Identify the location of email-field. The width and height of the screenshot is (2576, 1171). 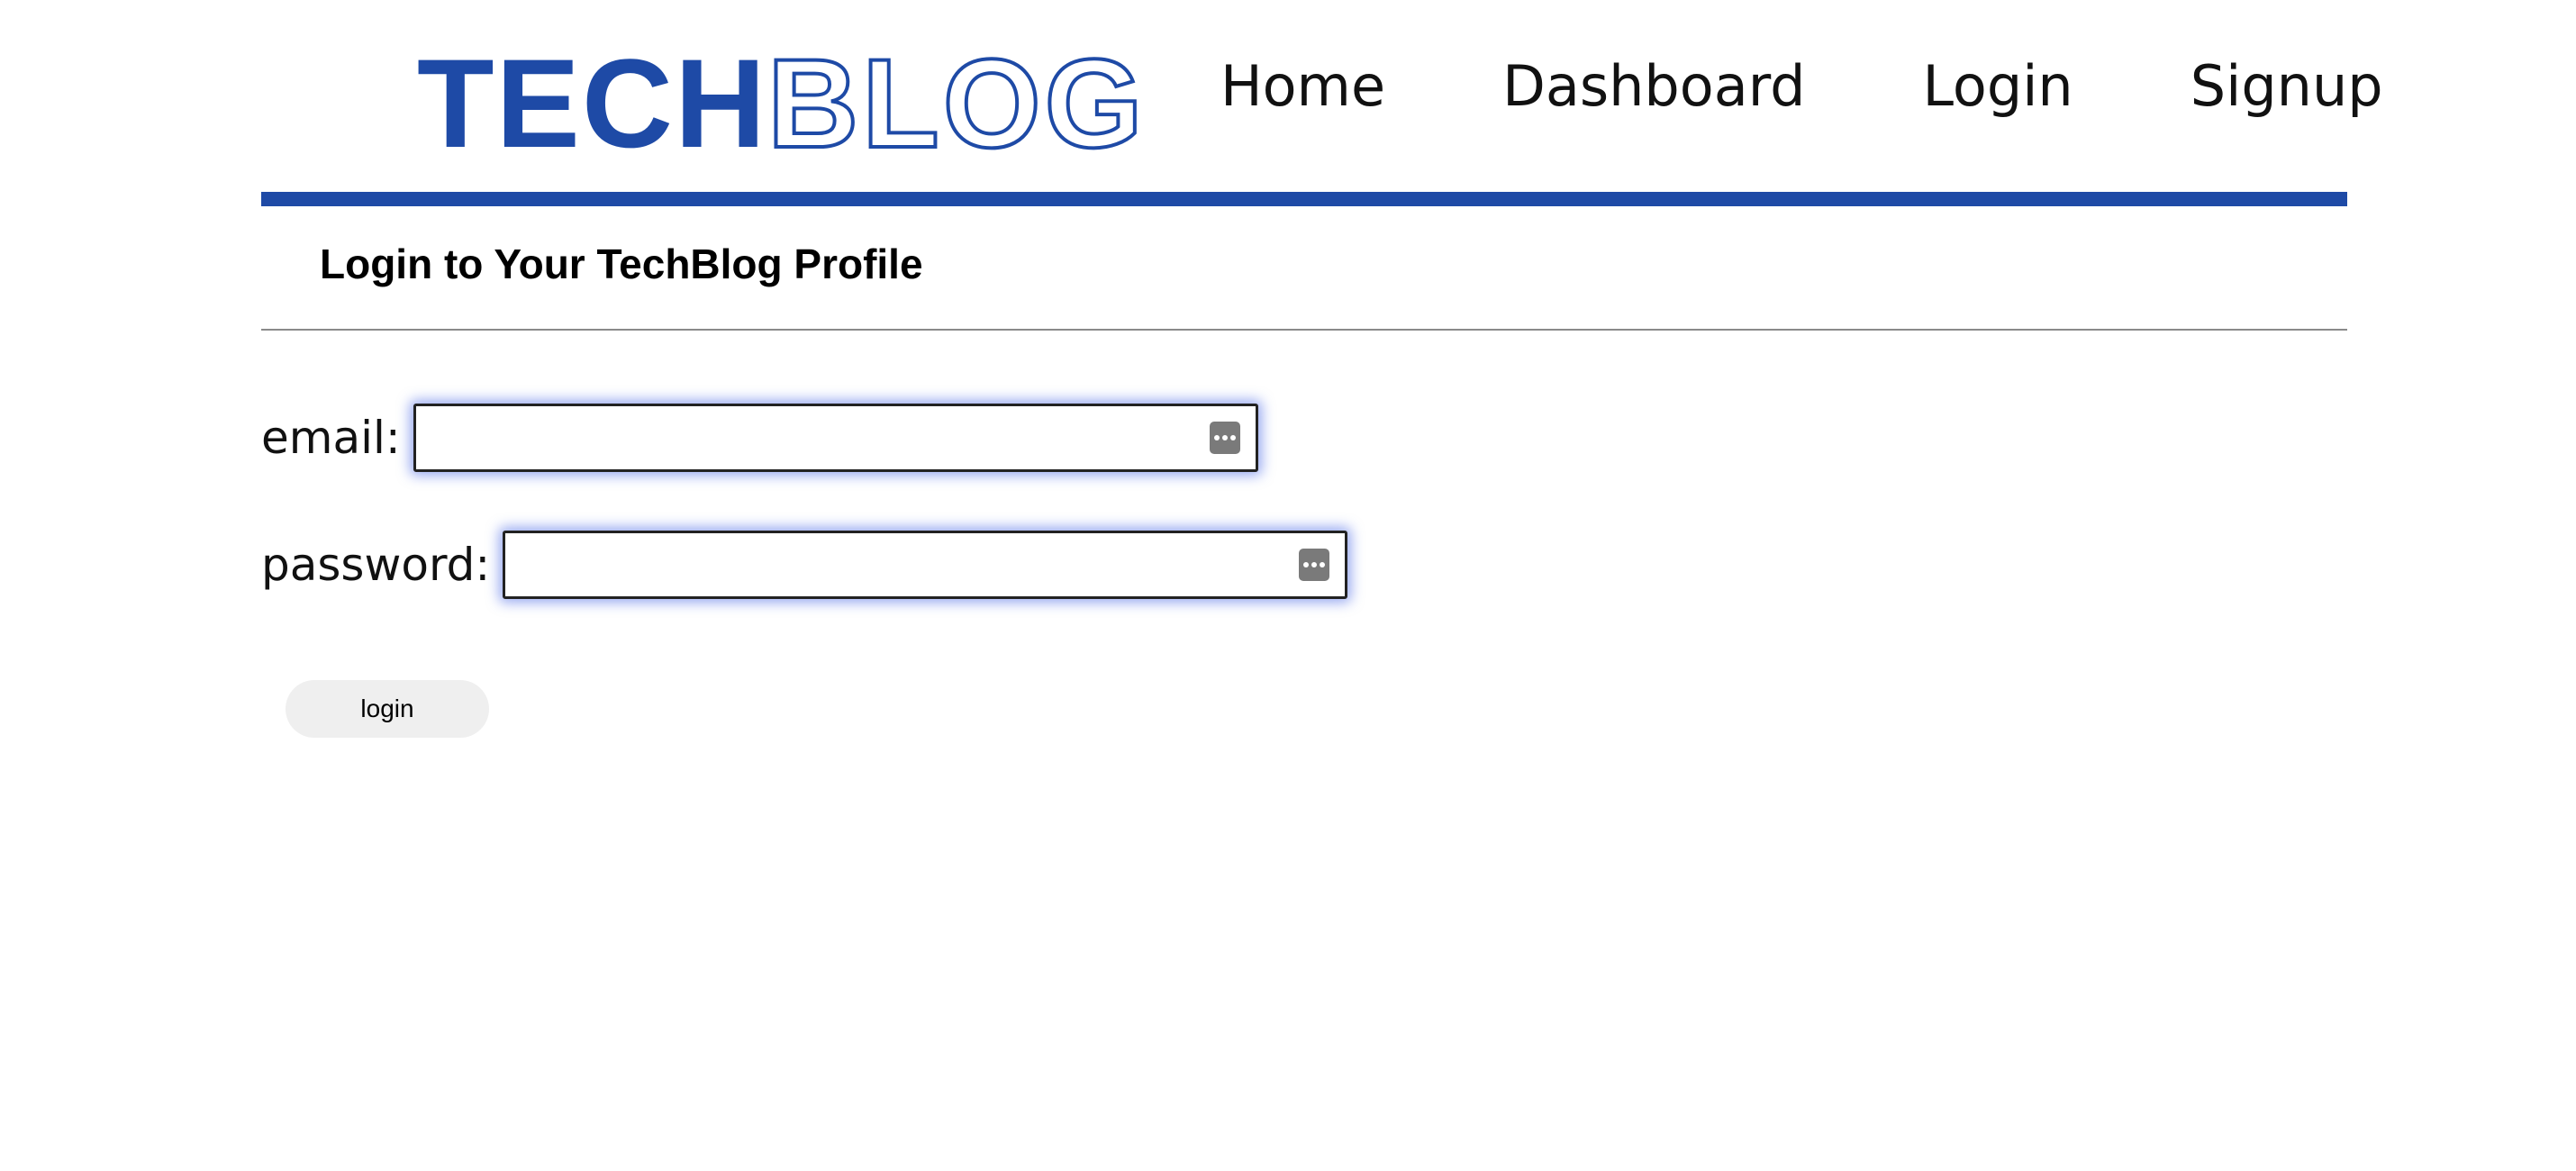
(835, 438).